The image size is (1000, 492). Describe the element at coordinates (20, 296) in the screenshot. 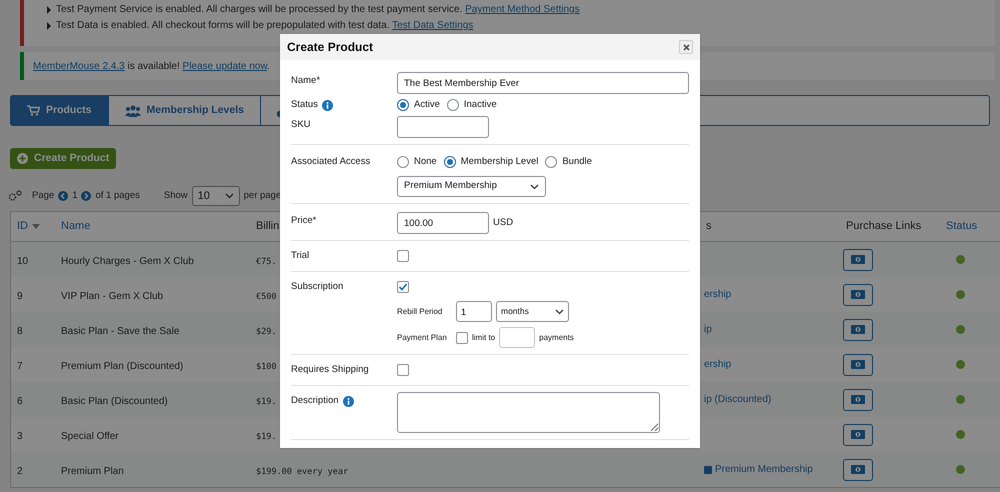

I see `table-cell: 9` at that location.